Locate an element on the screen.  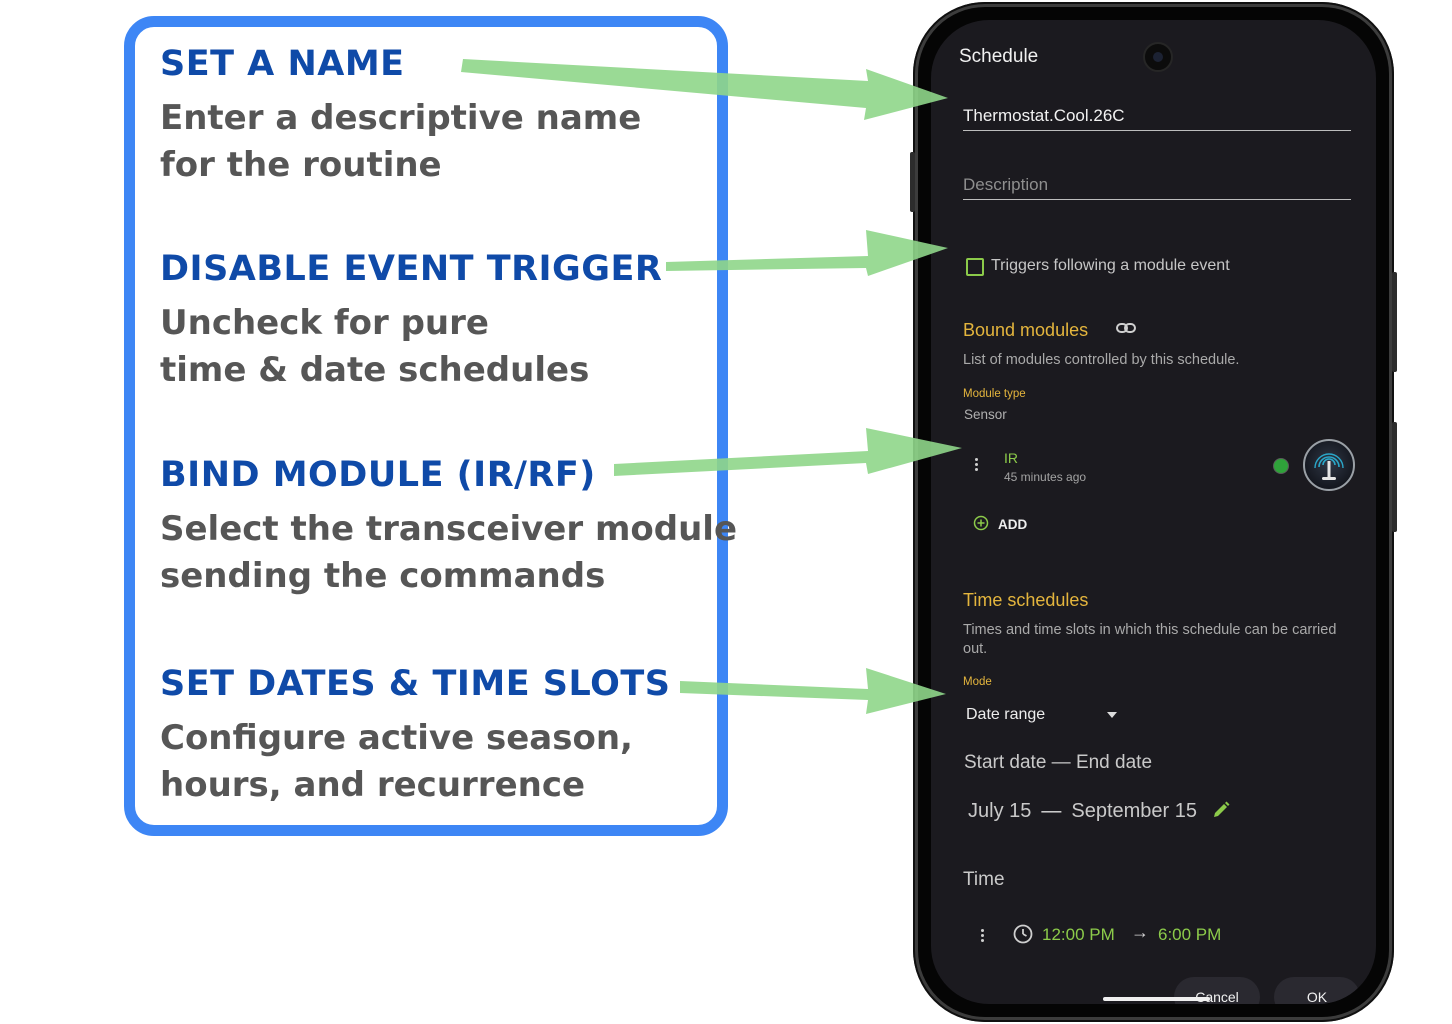
step-heading: BIND MODULE (IR/RF) is located at coordinates (378, 475).